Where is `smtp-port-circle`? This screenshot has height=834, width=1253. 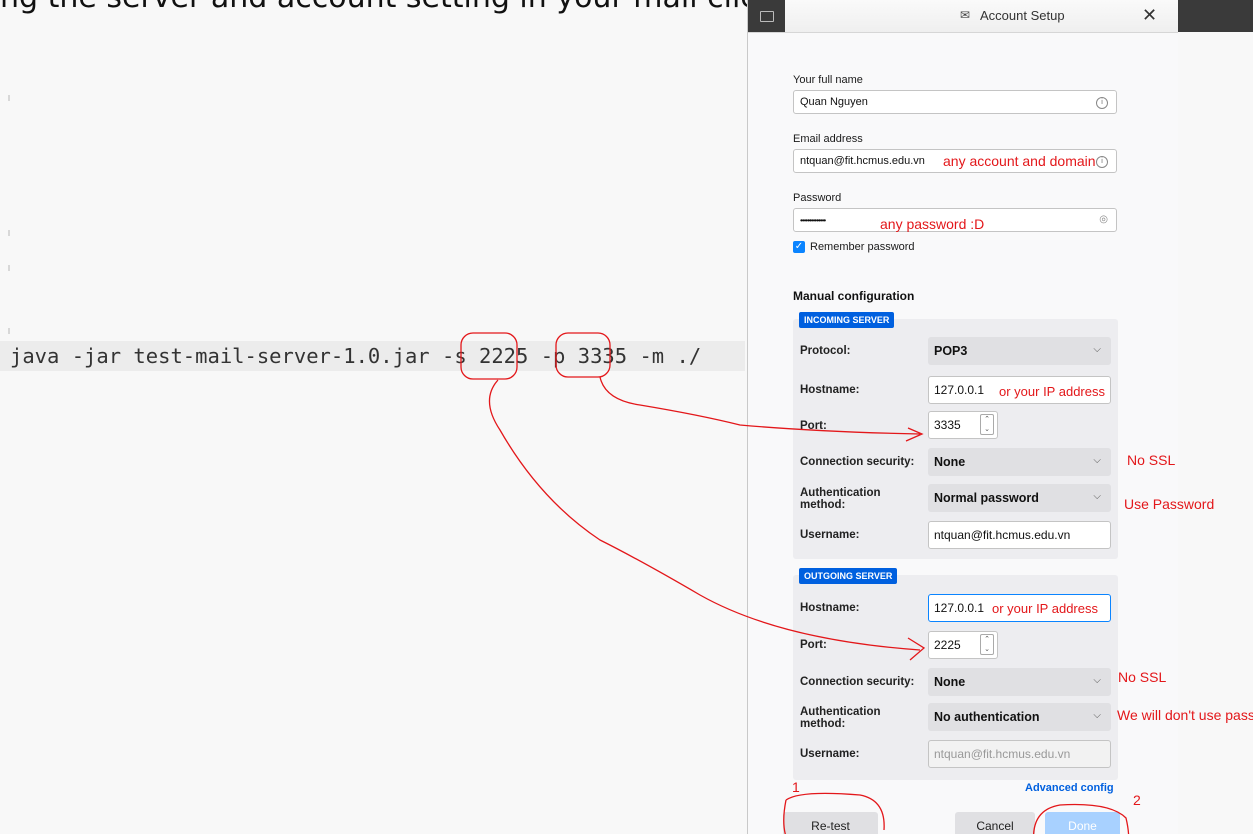 smtp-port-circle is located at coordinates (489, 356).